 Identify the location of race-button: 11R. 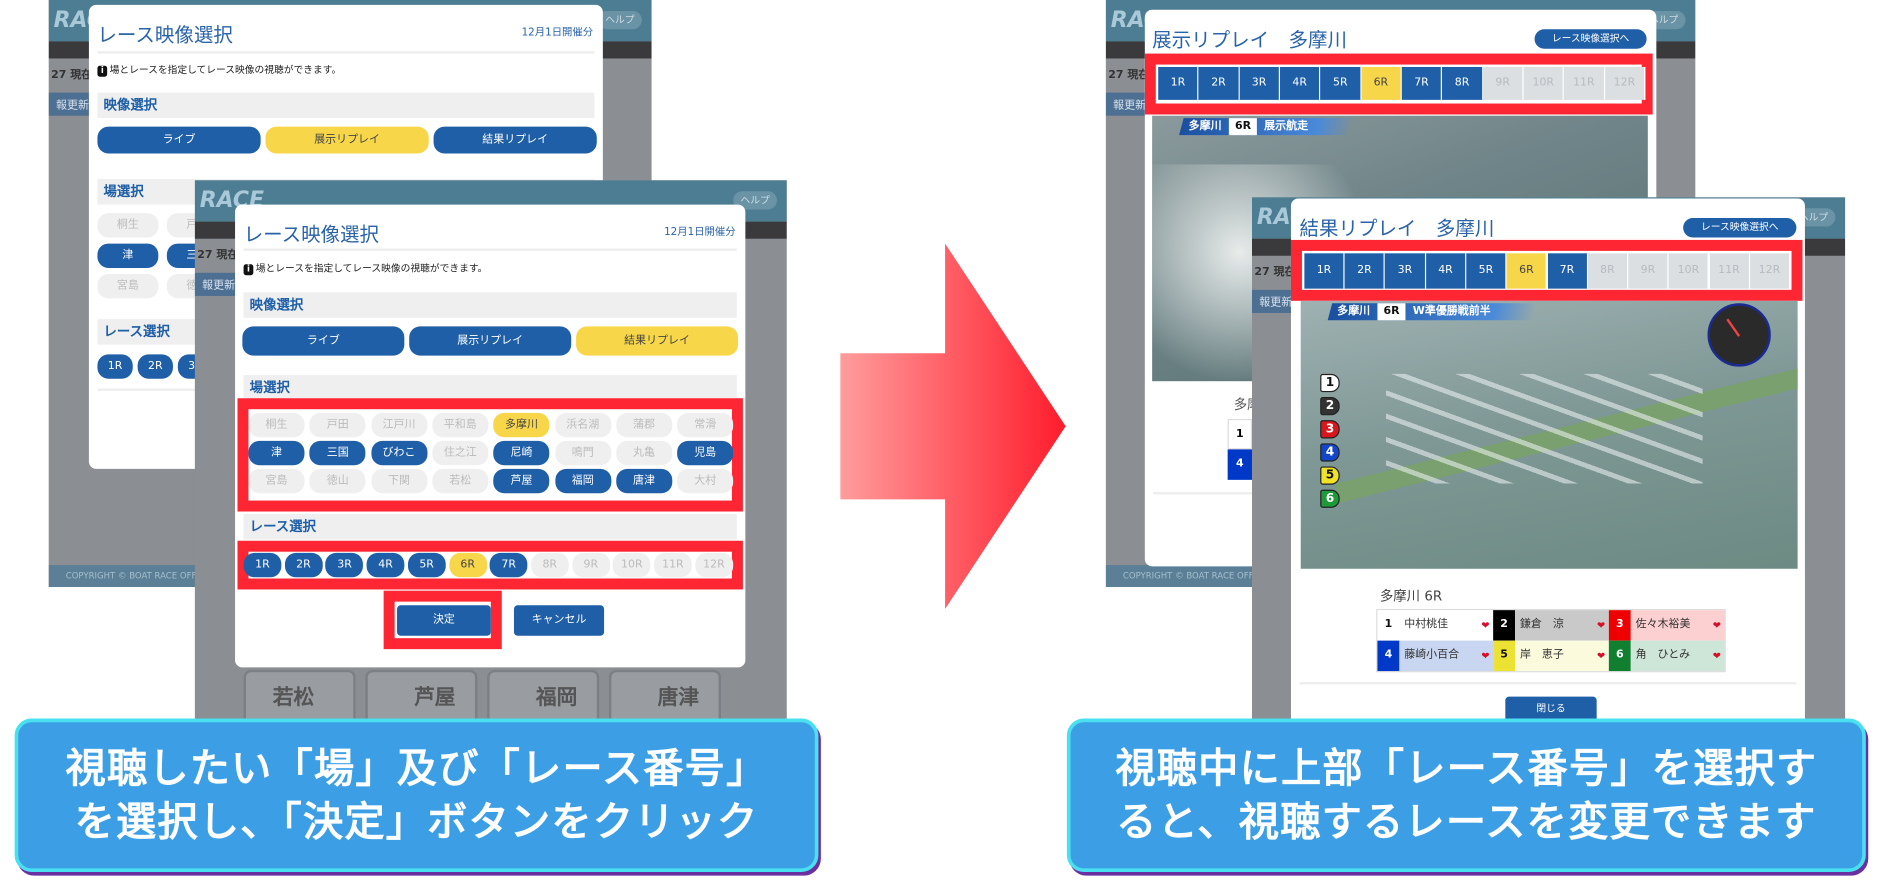
(673, 565).